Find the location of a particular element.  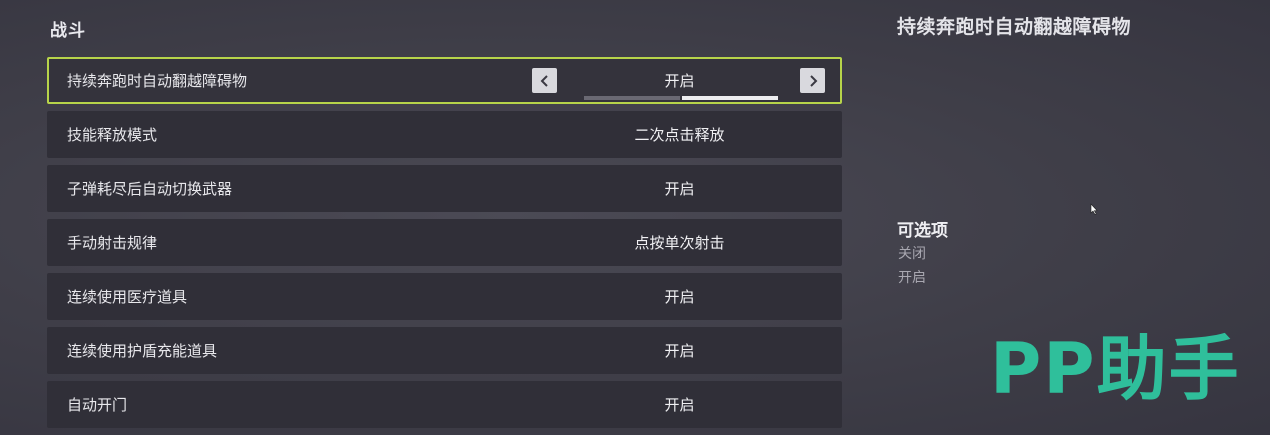

detail-title: 持续奔跑时自动翻越障碍物 is located at coordinates (1014, 27).